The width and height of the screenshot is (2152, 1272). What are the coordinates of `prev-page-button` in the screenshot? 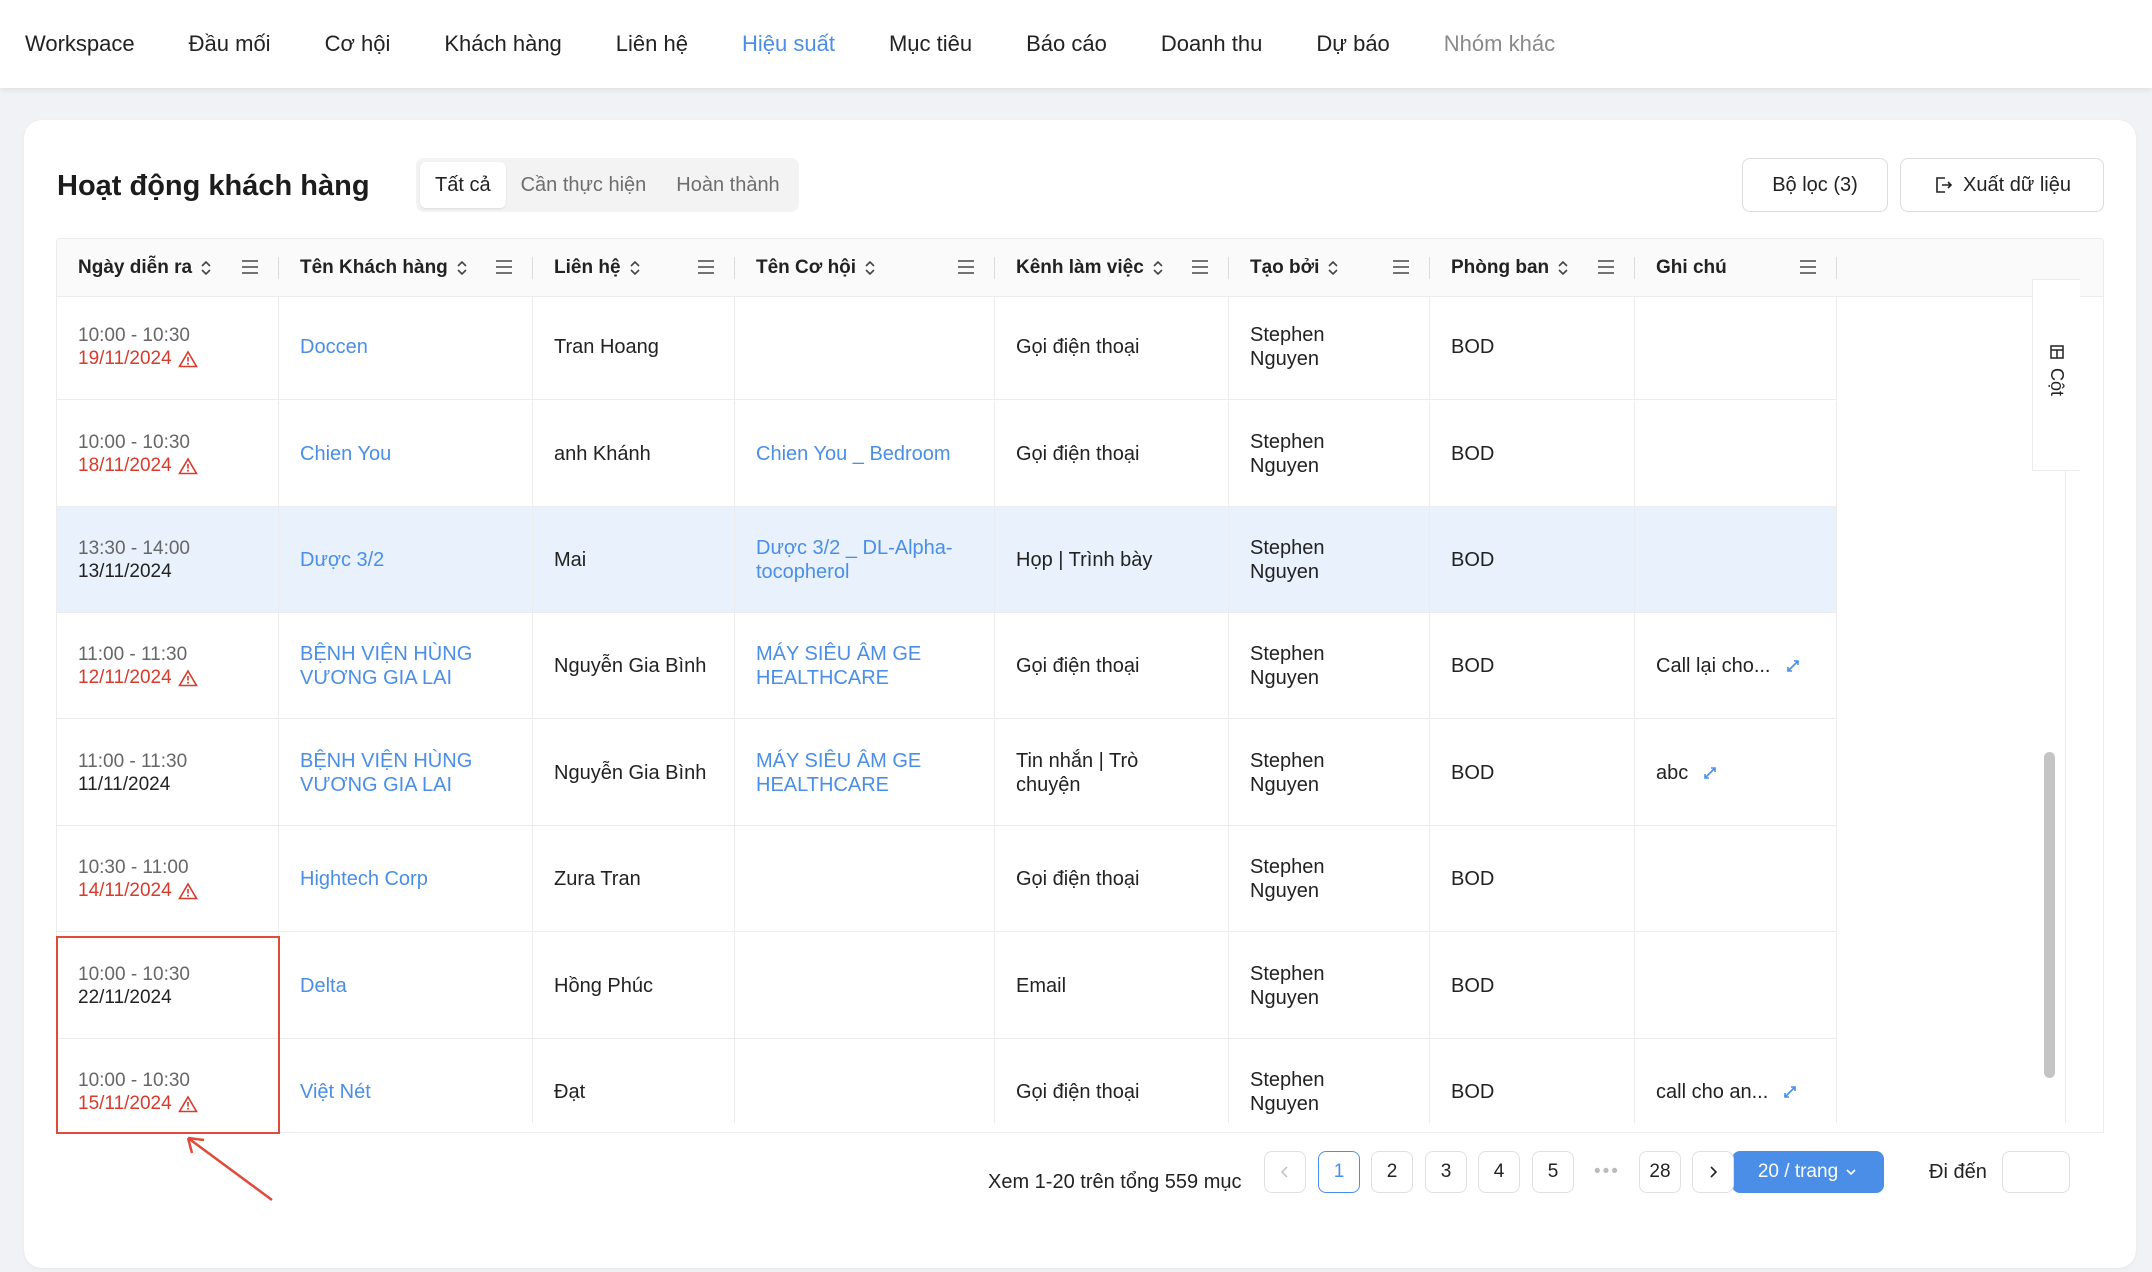 It's located at (1285, 1172).